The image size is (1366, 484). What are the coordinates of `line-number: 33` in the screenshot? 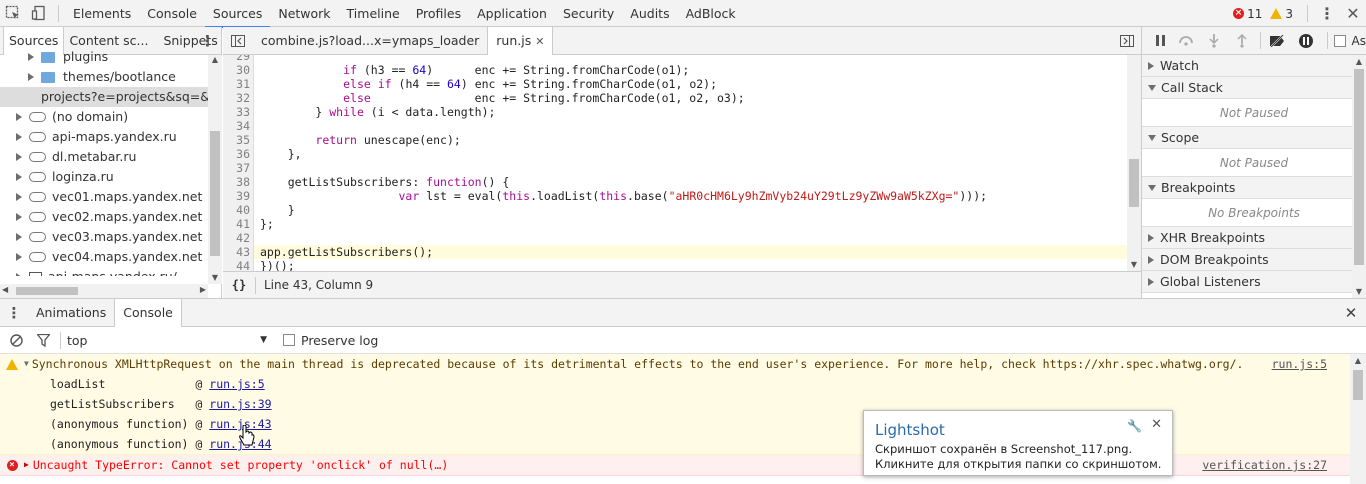 It's located at (238, 112).